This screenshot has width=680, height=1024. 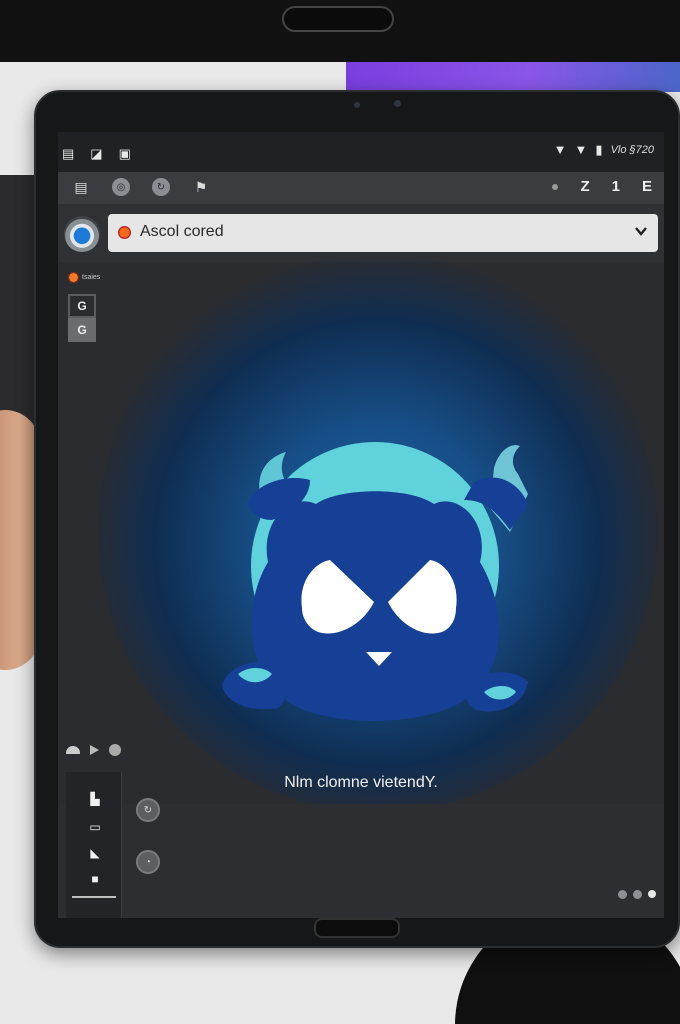 What do you see at coordinates (616, 186) in the screenshot?
I see `toolbar-item-2: 1` at bounding box center [616, 186].